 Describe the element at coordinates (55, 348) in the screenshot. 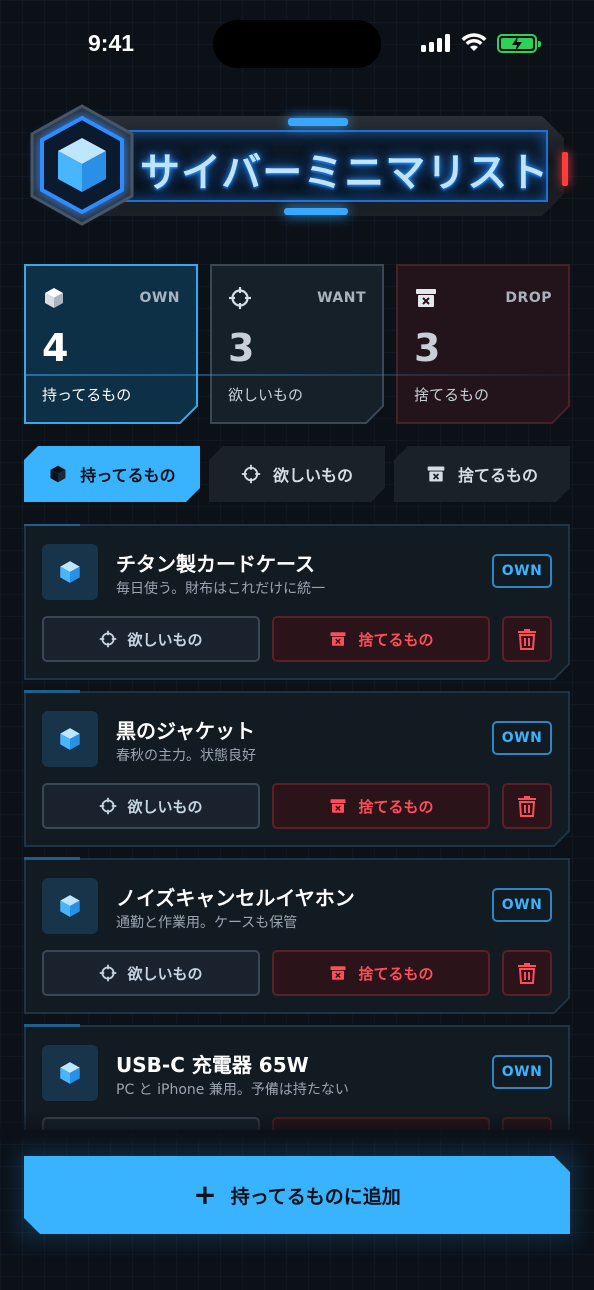

I see `stat-value: 4` at that location.